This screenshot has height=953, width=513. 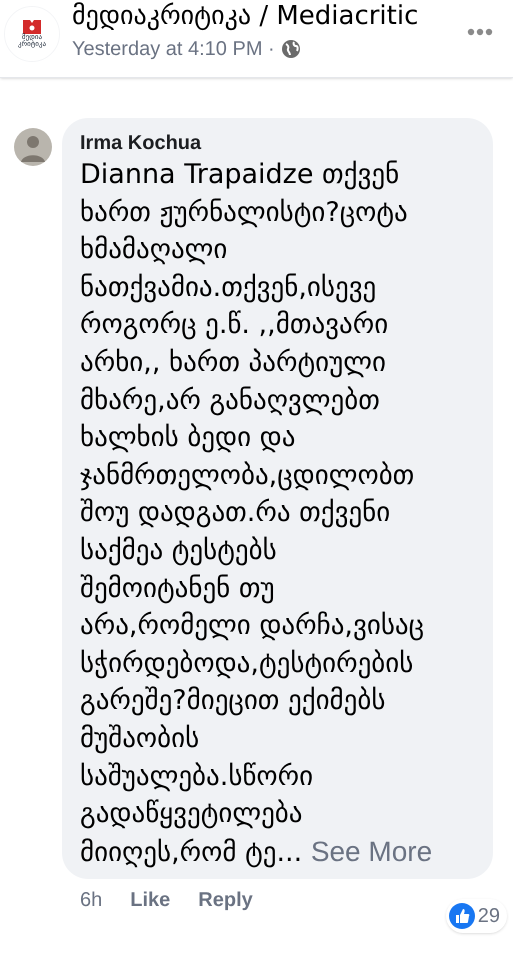 What do you see at coordinates (371, 851) in the screenshot?
I see `see-more-link: See More` at bounding box center [371, 851].